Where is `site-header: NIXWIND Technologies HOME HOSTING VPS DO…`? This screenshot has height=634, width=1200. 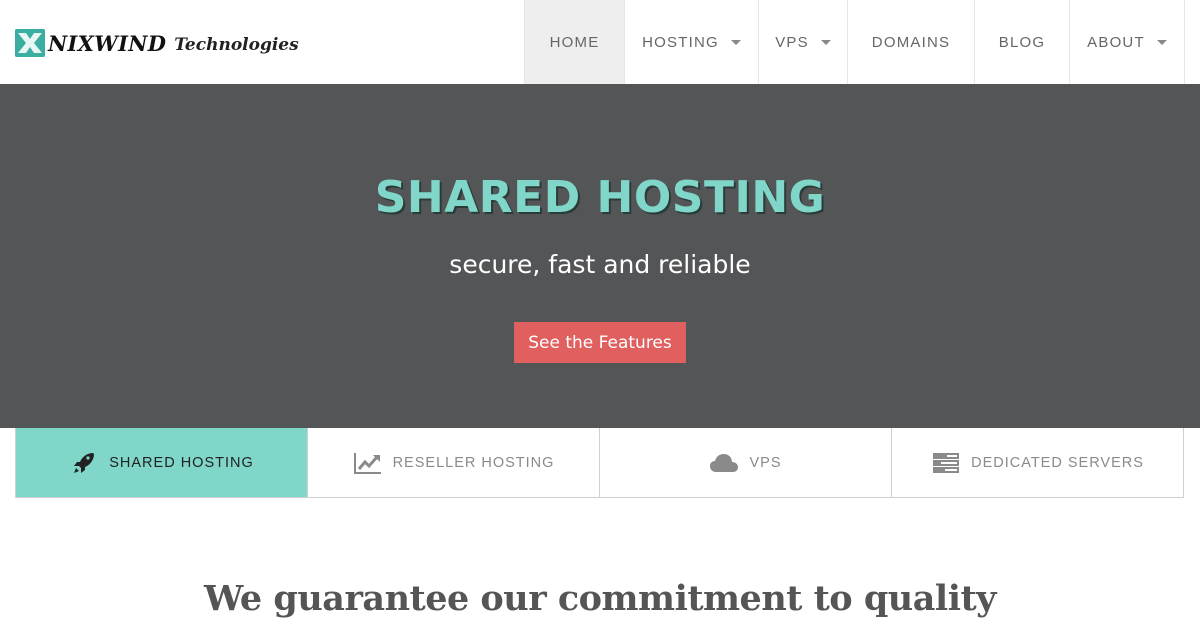
site-header: NIXWIND Technologies HOME HOSTING VPS DO… is located at coordinates (600, 42).